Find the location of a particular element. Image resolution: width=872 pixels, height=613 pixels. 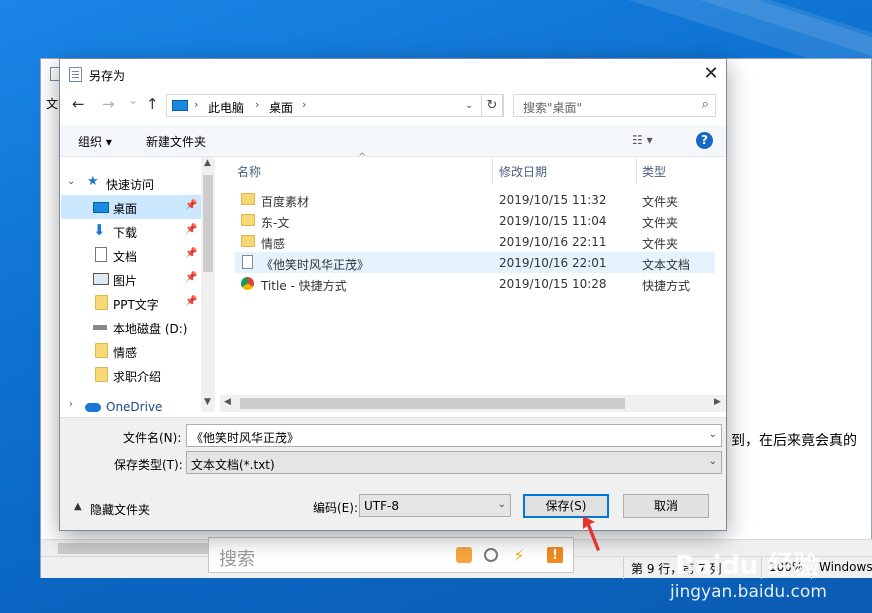

dialog-titlebar: 另存为 ✕ is located at coordinates (393, 74).